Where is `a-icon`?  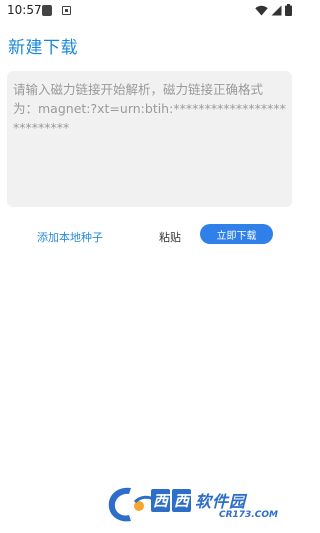
a-icon is located at coordinates (66, 10).